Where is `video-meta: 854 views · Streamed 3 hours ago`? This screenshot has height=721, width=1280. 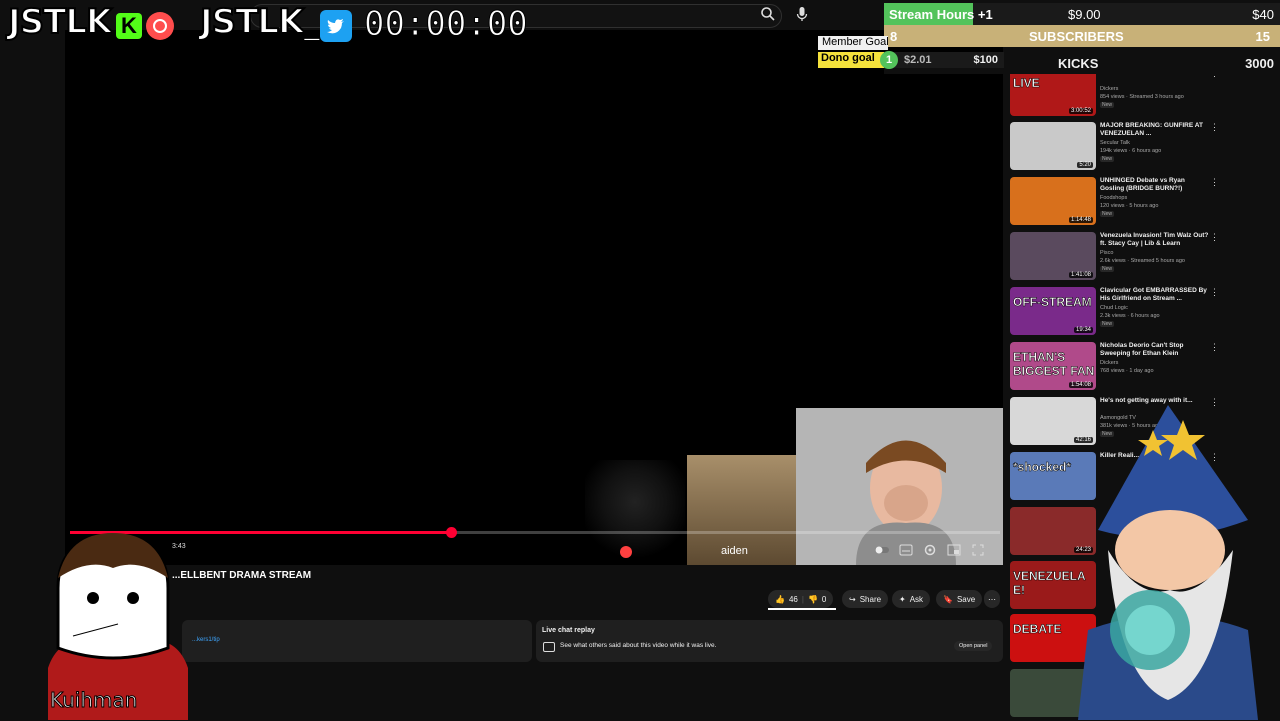 video-meta: 854 views · Streamed 3 hours ago is located at coordinates (1142, 97).